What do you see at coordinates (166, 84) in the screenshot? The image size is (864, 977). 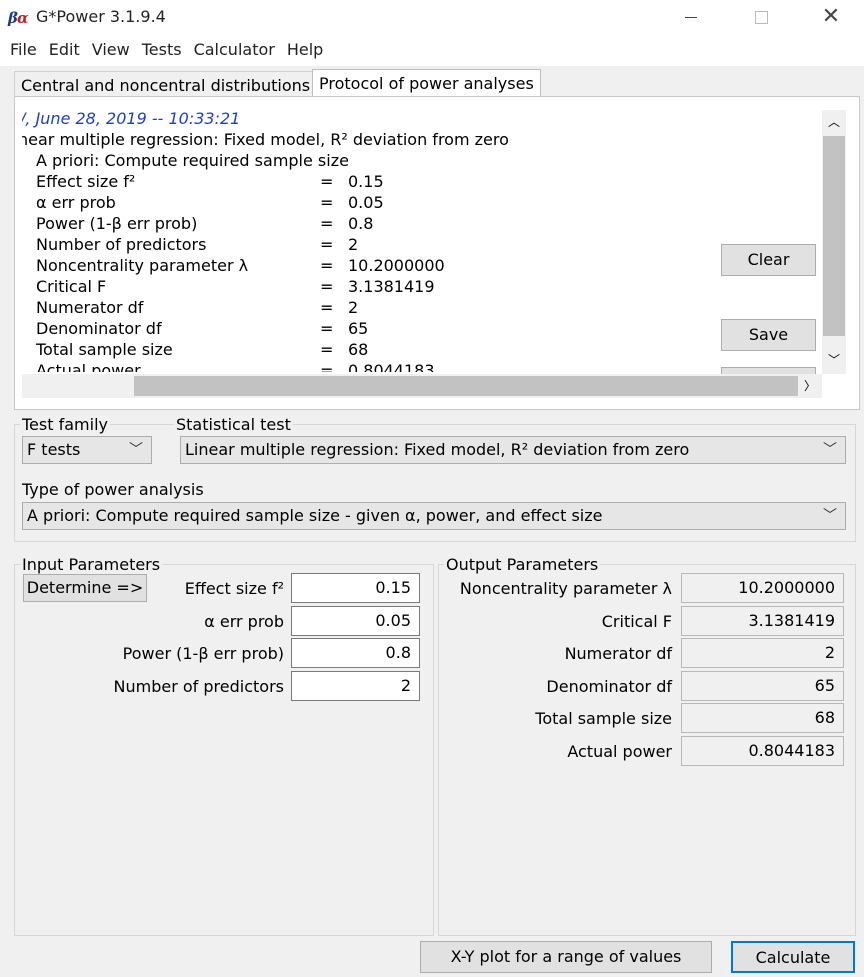 I see `tab-central-noncentral-distributions: Central and noncentral distributions` at bounding box center [166, 84].